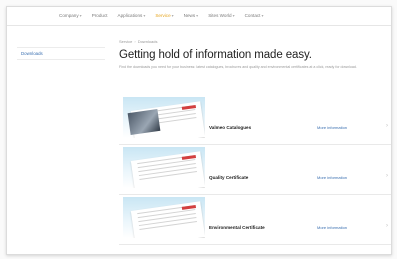 The image size is (397, 259). I want to click on card-title: Valmeo Catalogues, so click(230, 127).